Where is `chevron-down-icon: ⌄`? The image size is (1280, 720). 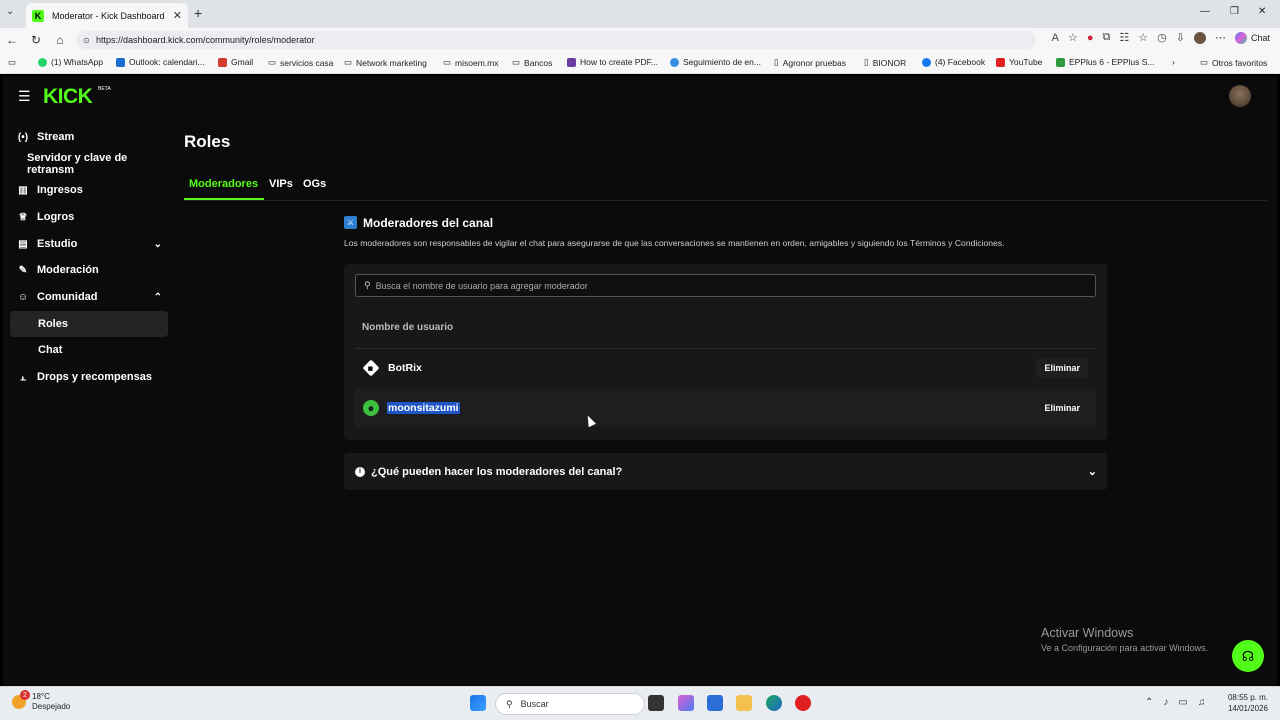
chevron-down-icon: ⌄ is located at coordinates (157, 244).